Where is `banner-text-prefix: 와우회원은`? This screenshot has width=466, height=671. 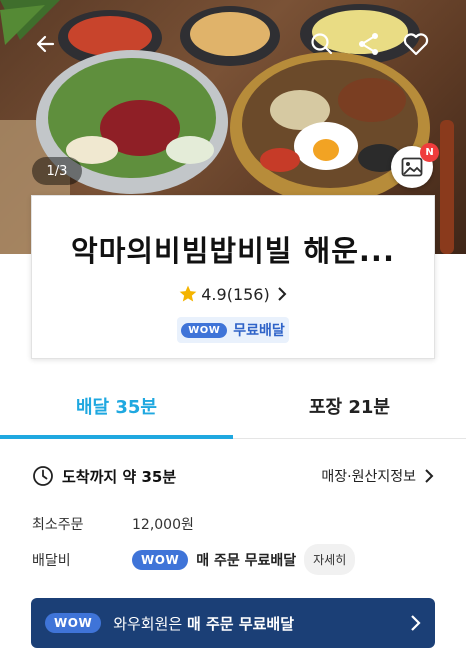
banner-text-prefix: 와우회원은 is located at coordinates (150, 623).